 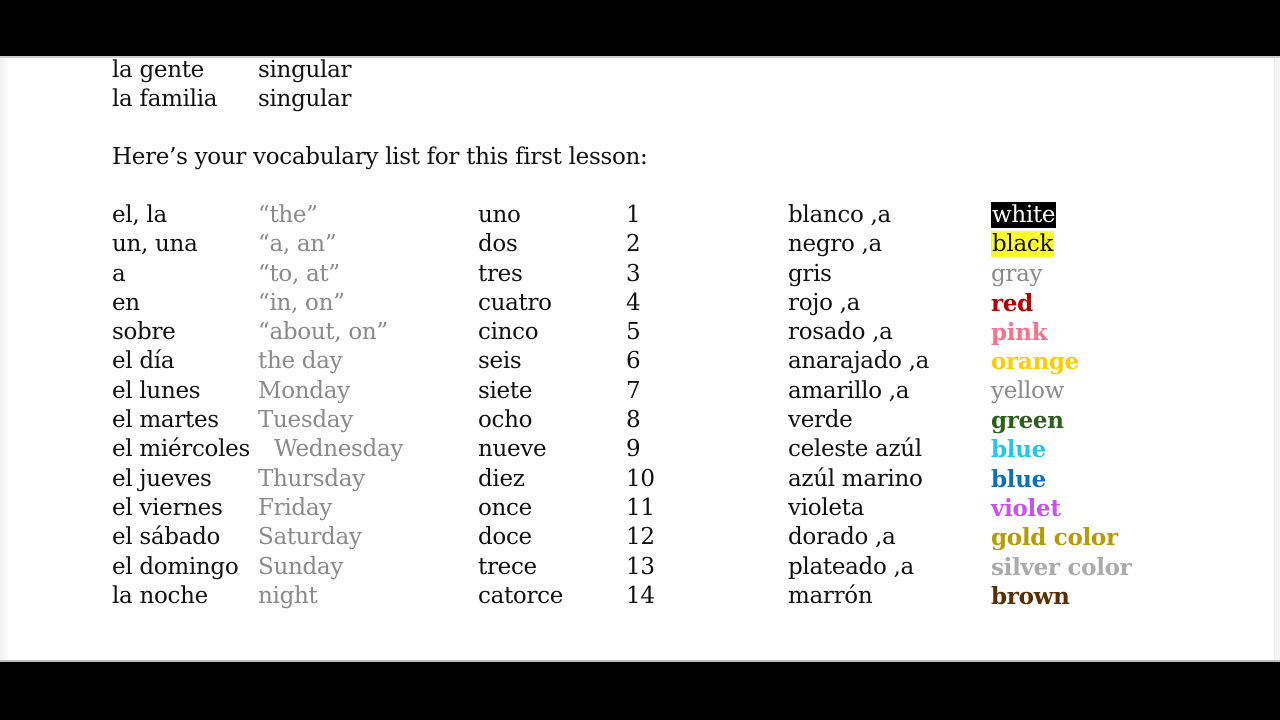 I want to click on spanish-word-row: el jueves, so click(x=181, y=479).